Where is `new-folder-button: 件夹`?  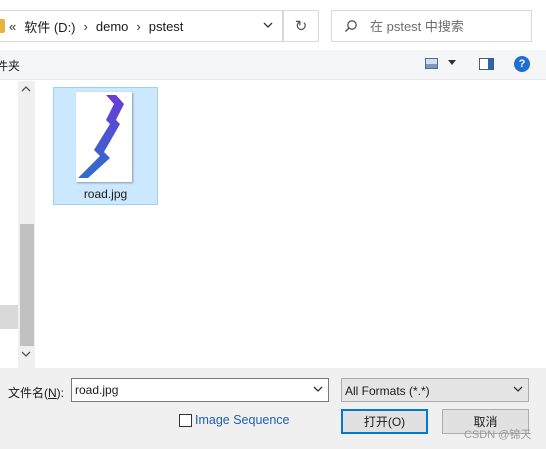
new-folder-button: 件夹 is located at coordinates (10, 65).